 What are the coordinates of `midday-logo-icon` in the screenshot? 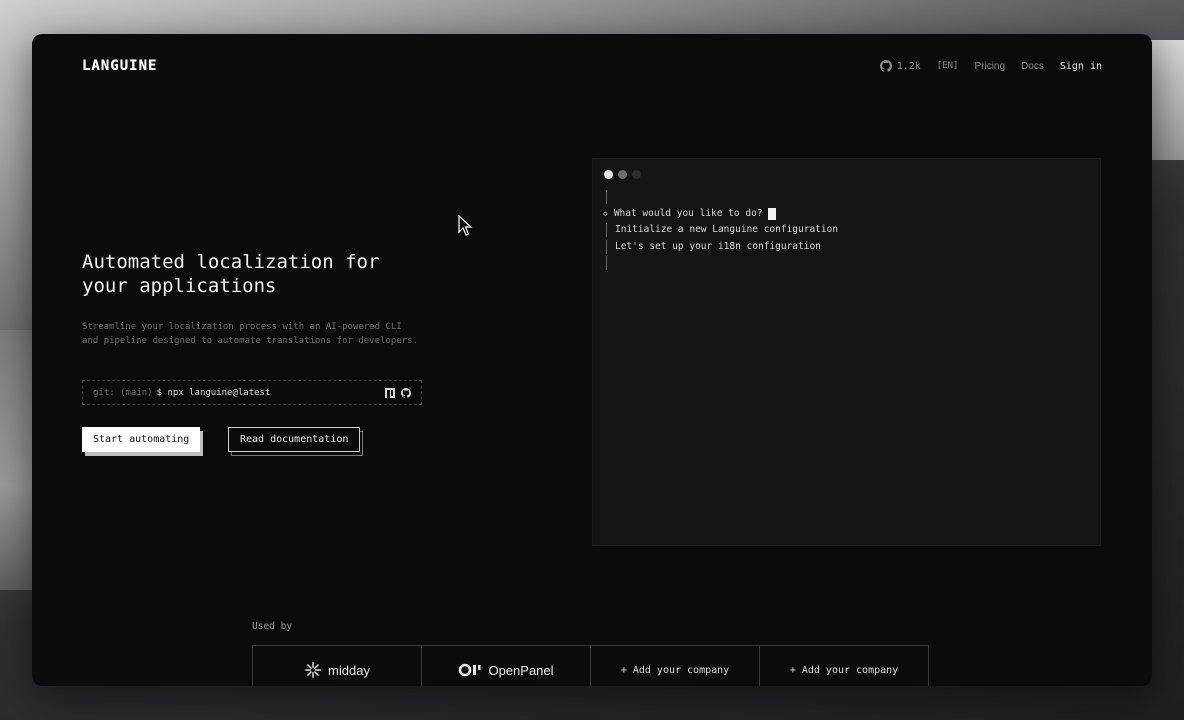 It's located at (313, 670).